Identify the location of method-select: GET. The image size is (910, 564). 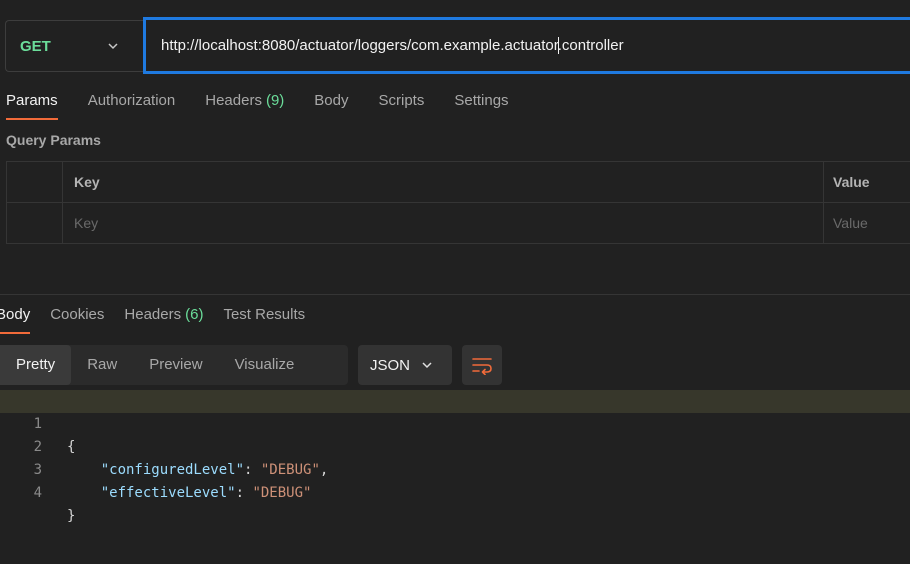
(75, 46).